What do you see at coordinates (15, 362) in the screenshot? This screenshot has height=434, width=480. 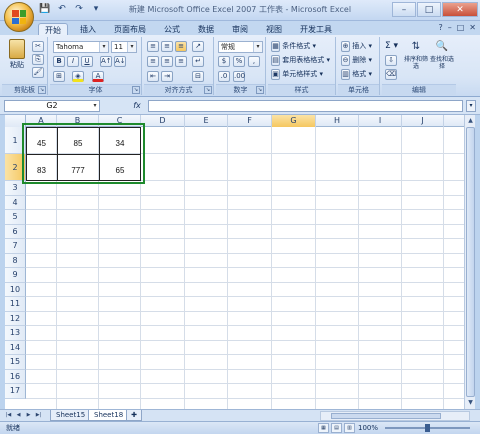 I see `row-header-15: 15` at bounding box center [15, 362].